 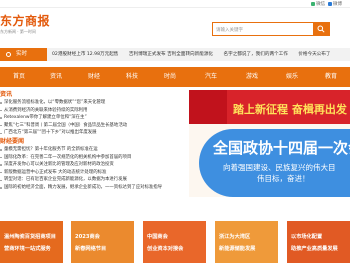 I want to click on promo-card-title: 以市场化配置, so click(x=307, y=237).